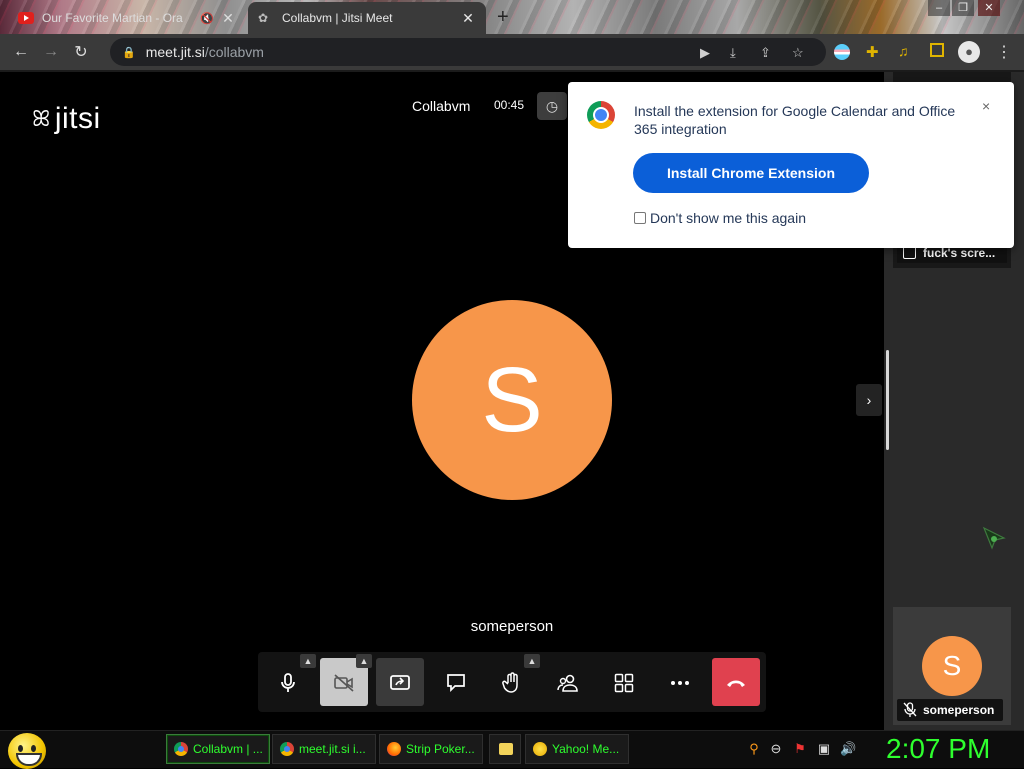  I want to click on tab-title: Collabvm | Jitsi Meet, so click(337, 18).